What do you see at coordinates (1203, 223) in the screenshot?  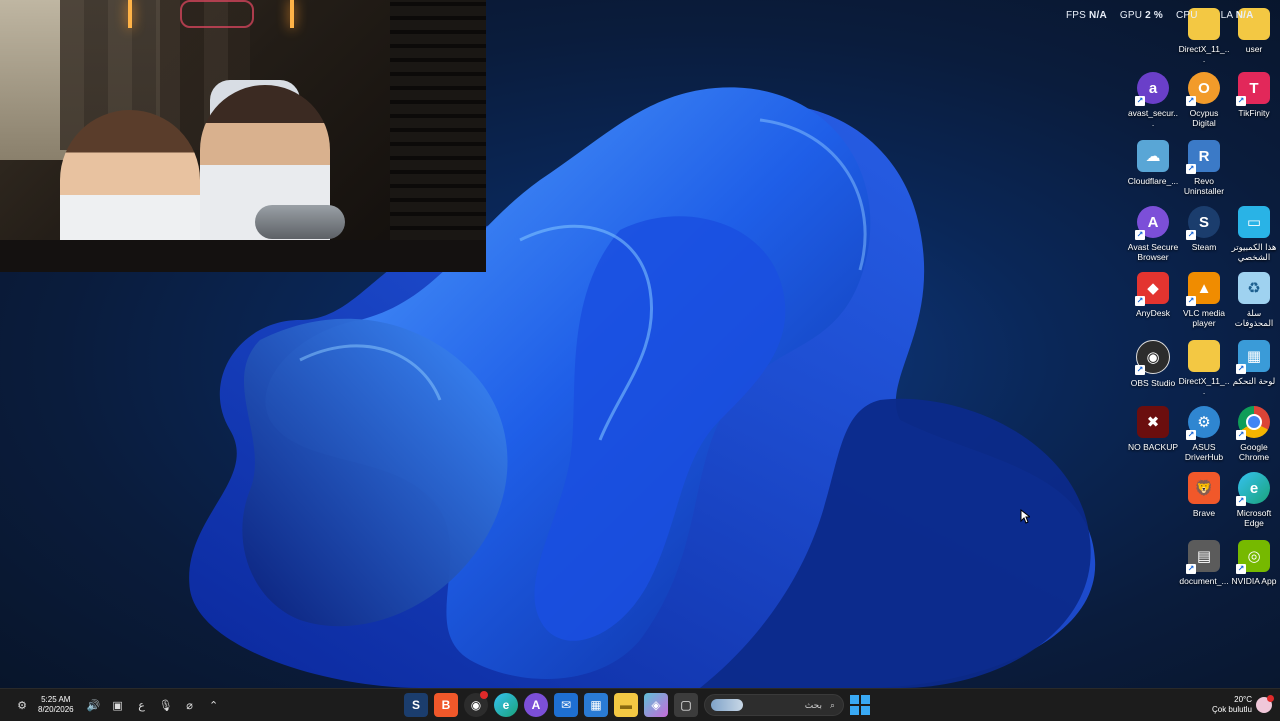 I see `steam-icon: S ↗` at bounding box center [1203, 223].